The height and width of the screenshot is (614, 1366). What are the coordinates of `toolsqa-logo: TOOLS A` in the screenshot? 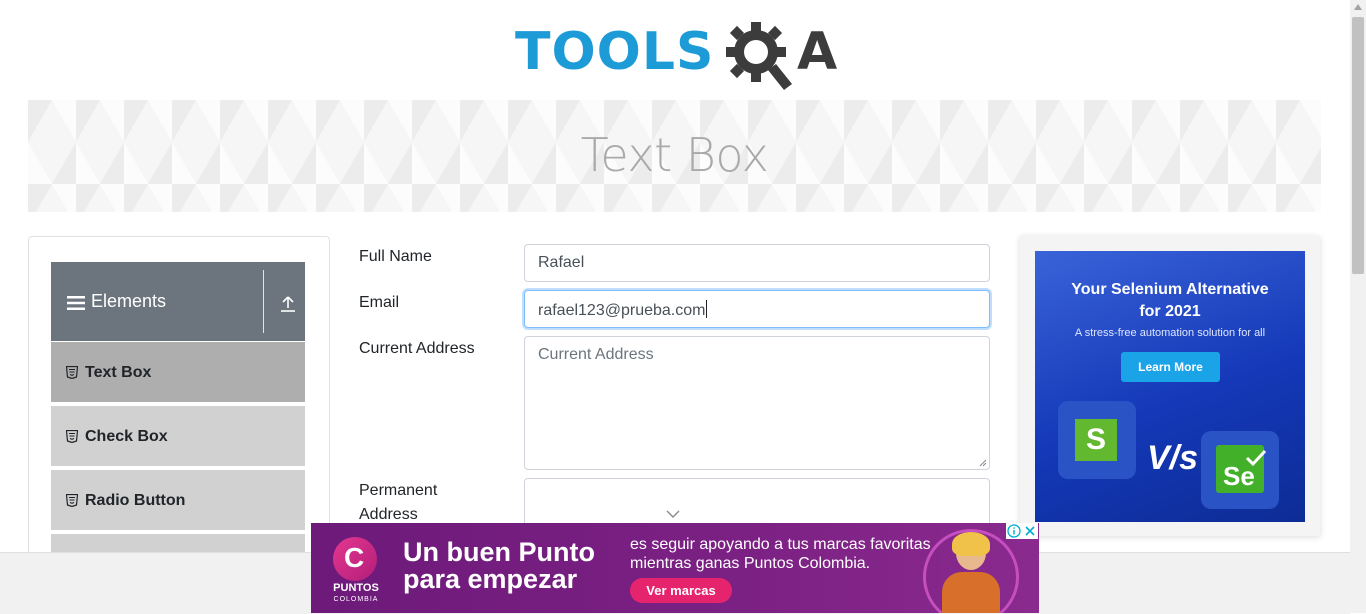 It's located at (680, 53).